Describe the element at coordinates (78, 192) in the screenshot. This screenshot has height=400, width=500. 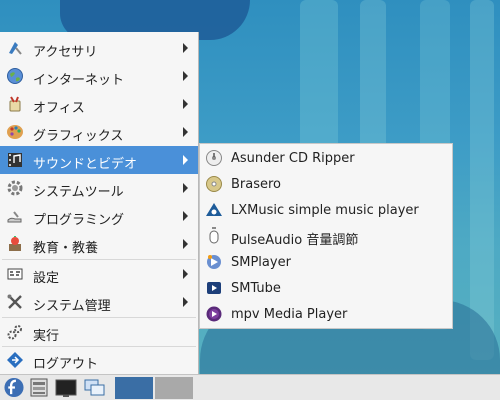
I see `menu-item-label: システムツール` at that location.